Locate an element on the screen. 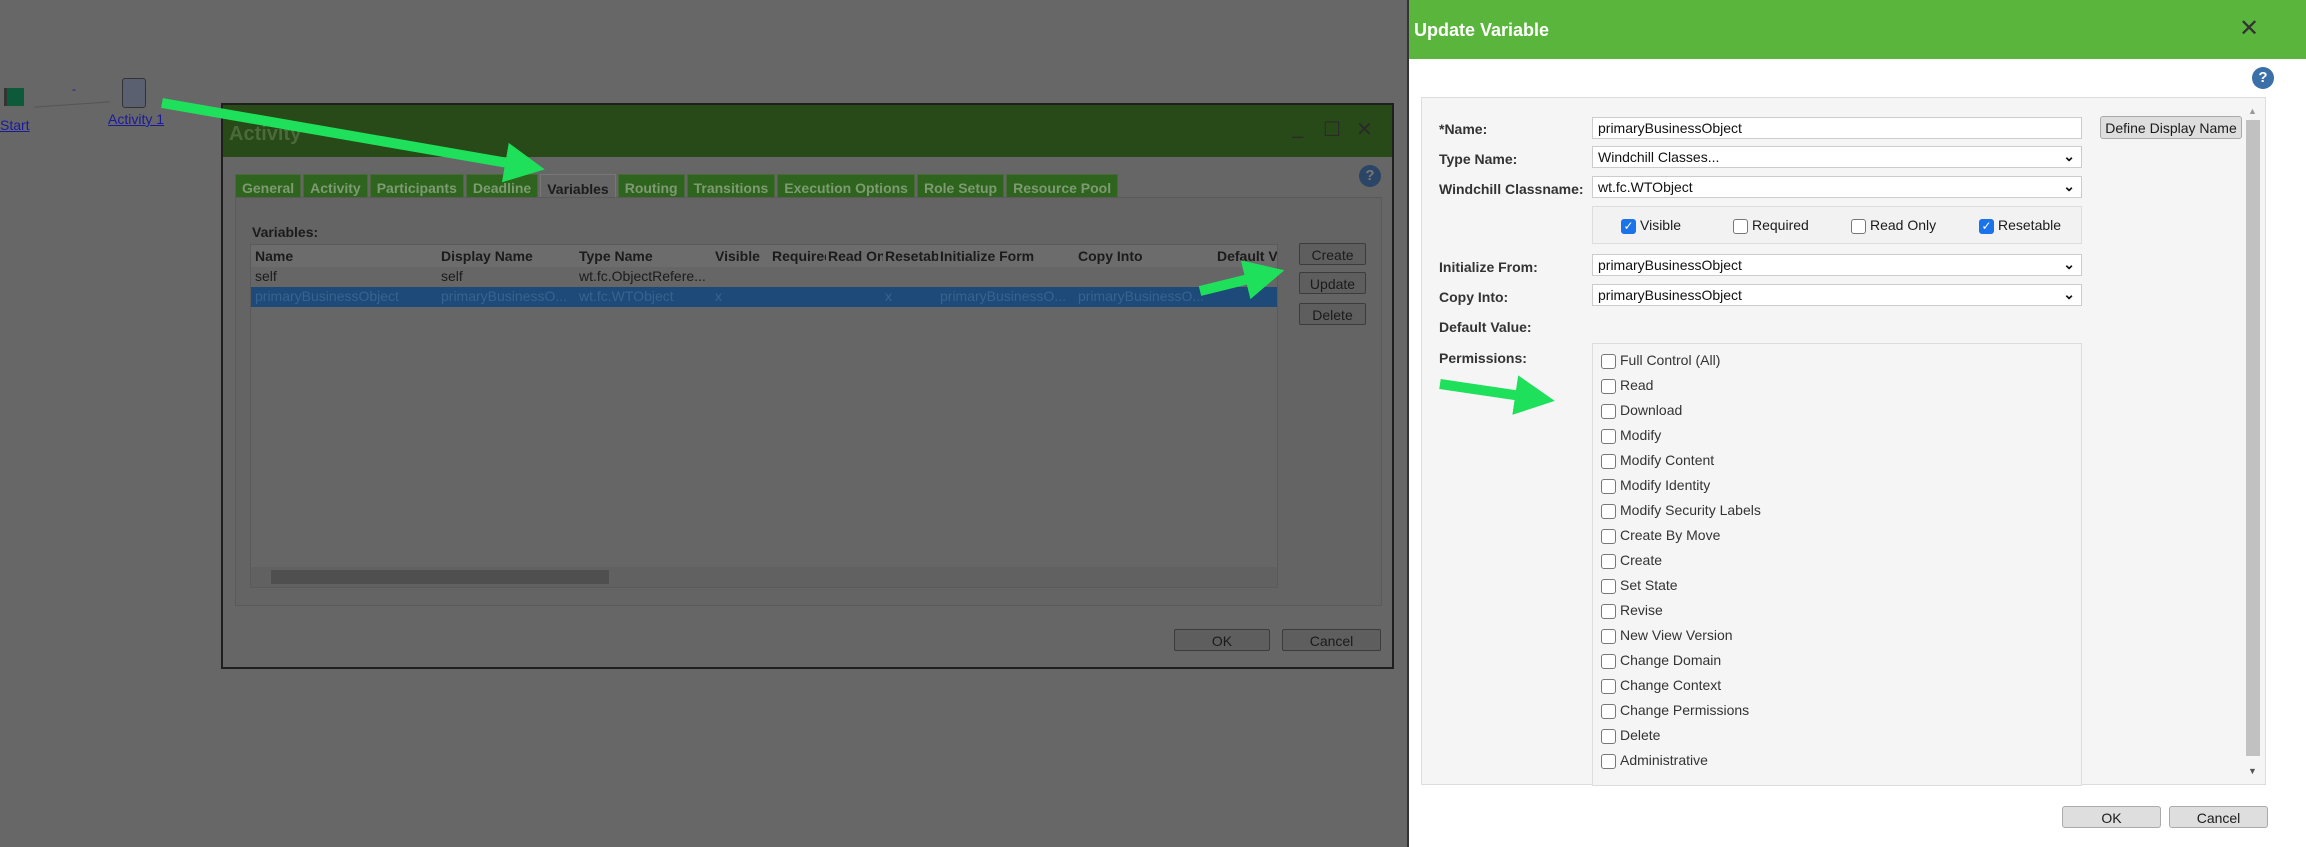  arrow-to-read-permission is located at coordinates (1497, 395).